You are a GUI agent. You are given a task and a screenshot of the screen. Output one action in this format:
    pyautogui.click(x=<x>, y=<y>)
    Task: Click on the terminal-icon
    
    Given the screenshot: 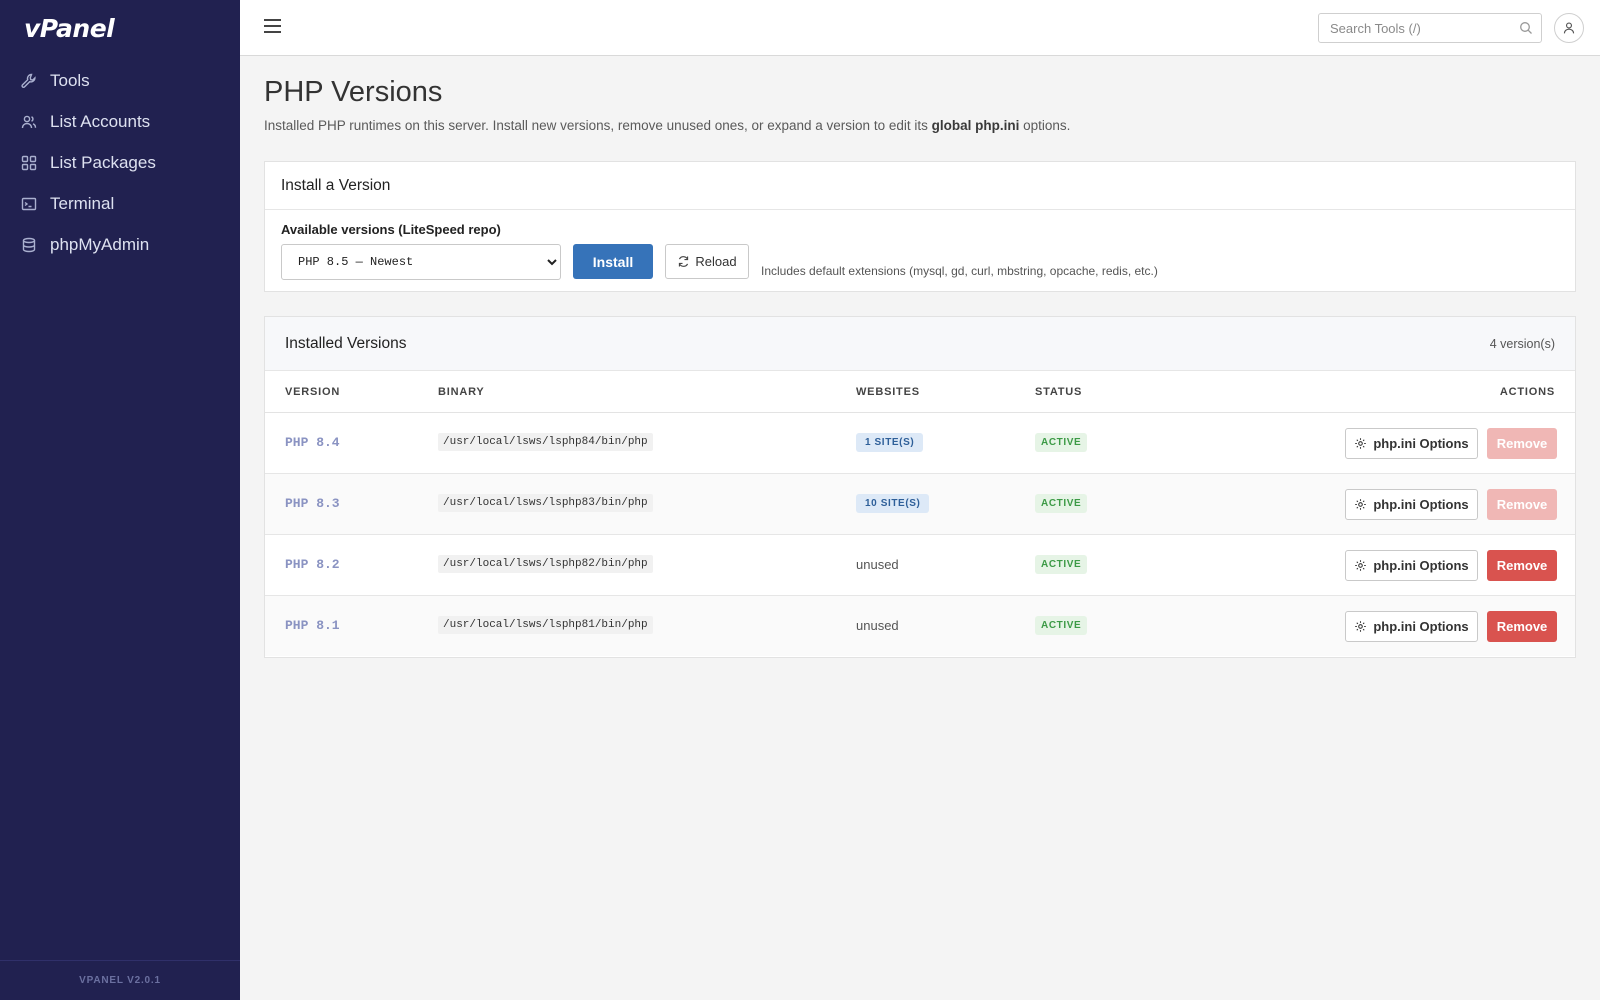 What is the action you would take?
    pyautogui.click(x=29, y=204)
    